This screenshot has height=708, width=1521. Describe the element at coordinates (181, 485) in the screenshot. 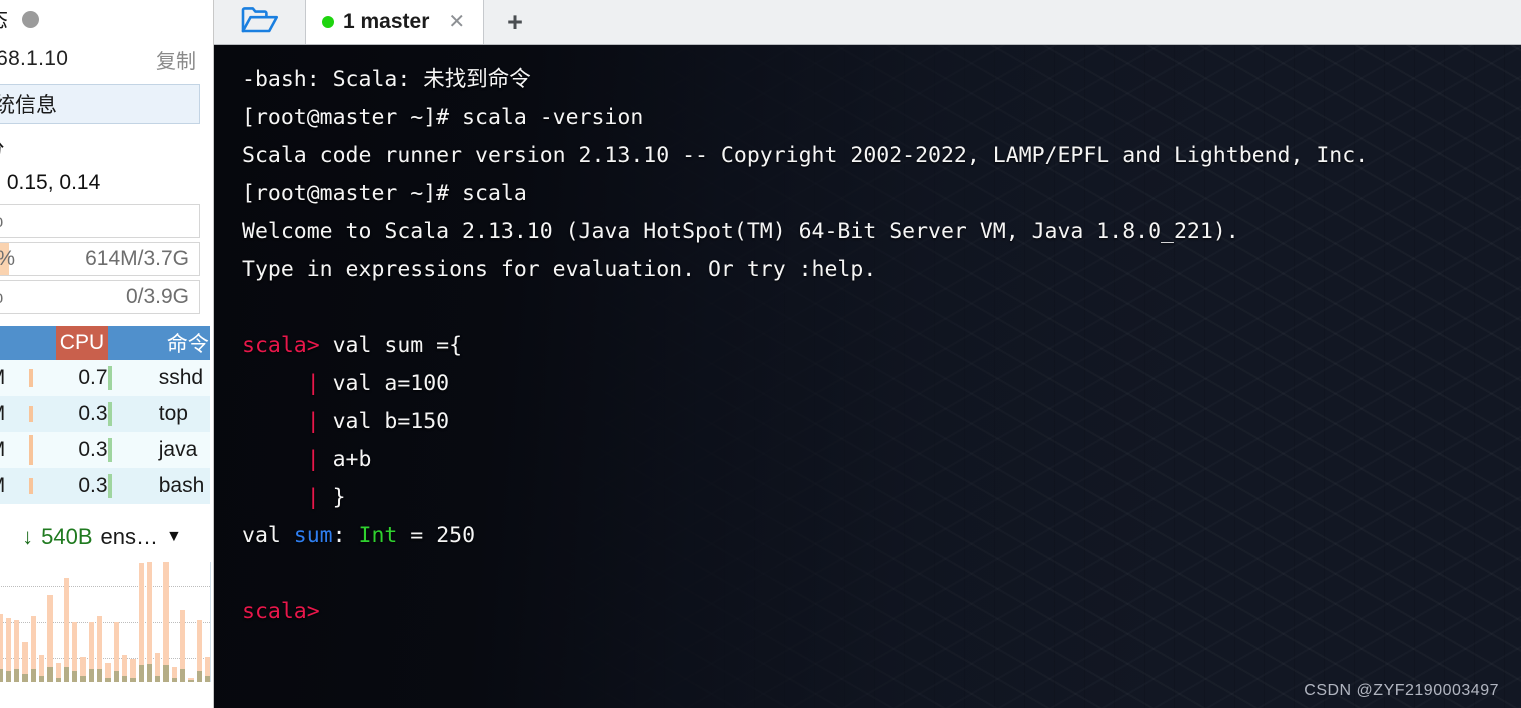

I see `cell-command: bash` at that location.